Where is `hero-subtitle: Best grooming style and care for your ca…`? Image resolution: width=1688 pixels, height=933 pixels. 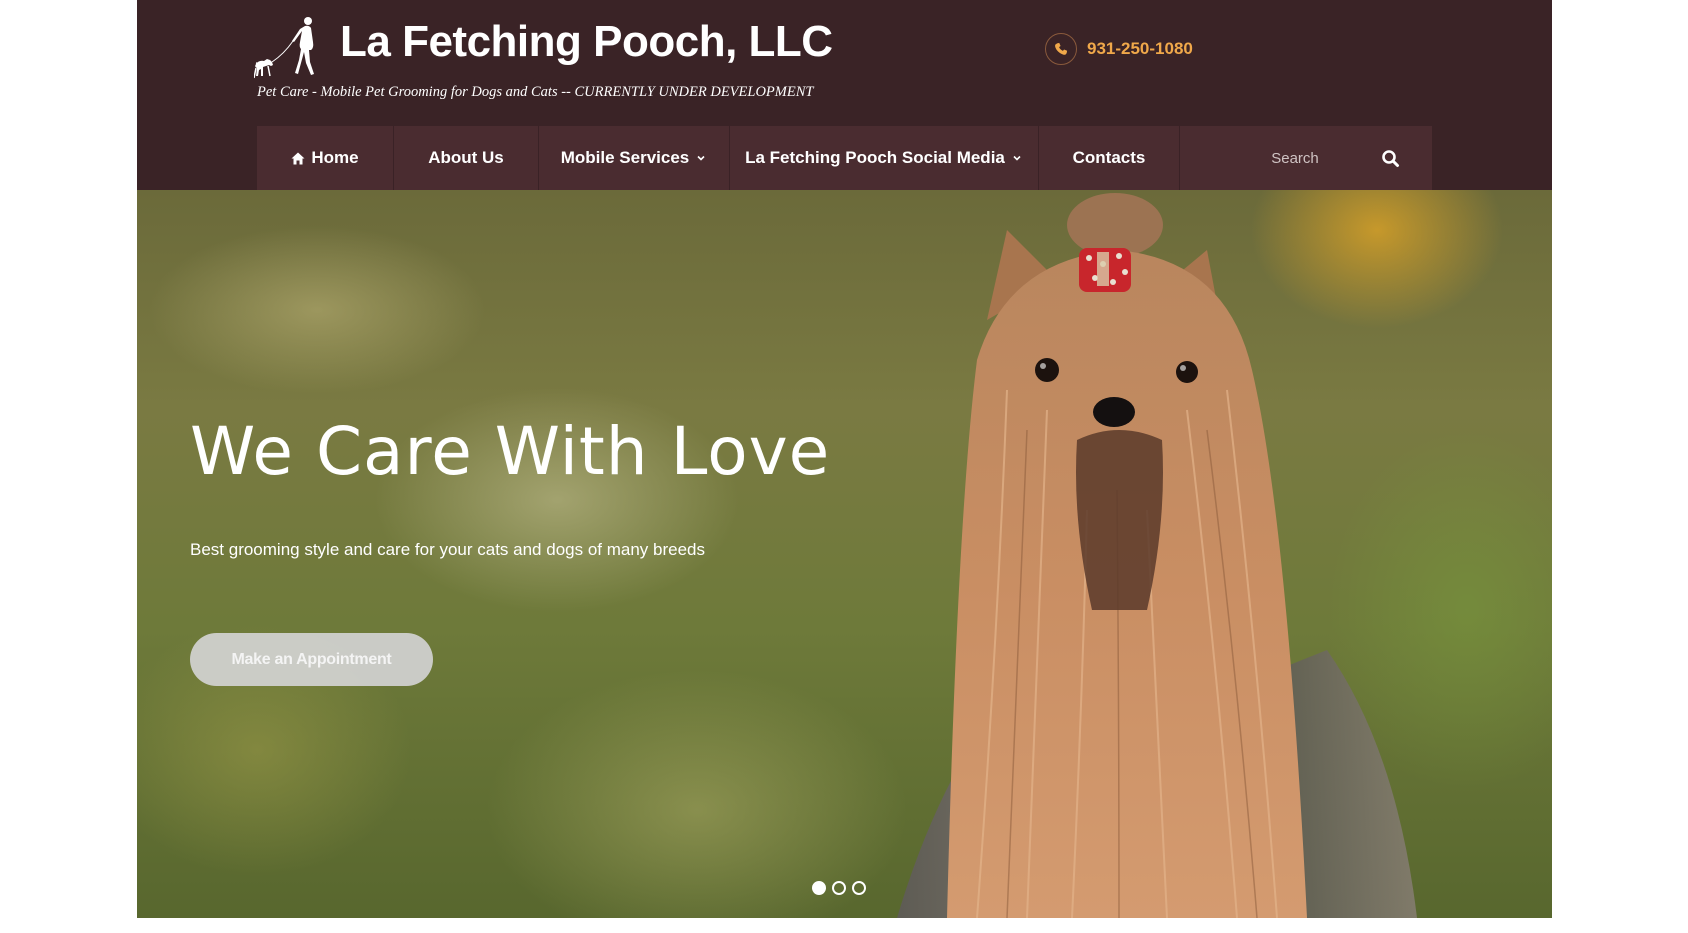
hero-subtitle: Best grooming style and care for your ca… is located at coordinates (447, 549).